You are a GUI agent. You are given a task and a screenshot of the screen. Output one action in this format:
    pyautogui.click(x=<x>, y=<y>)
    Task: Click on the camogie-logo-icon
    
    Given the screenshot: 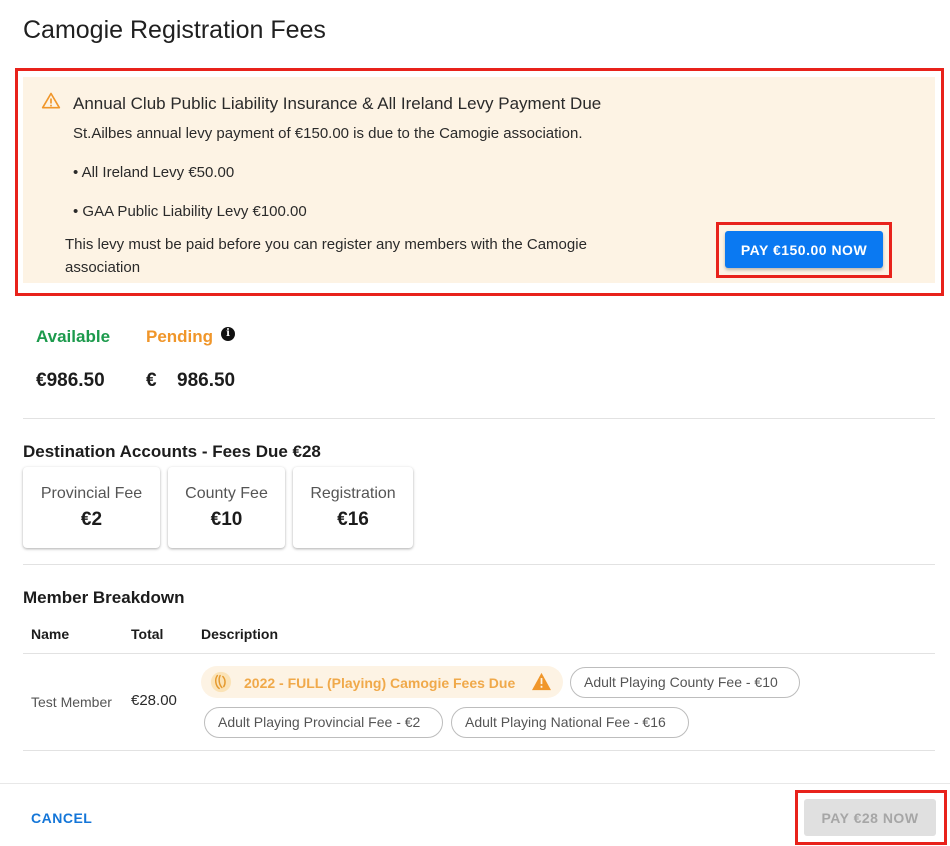 What is the action you would take?
    pyautogui.click(x=221, y=682)
    